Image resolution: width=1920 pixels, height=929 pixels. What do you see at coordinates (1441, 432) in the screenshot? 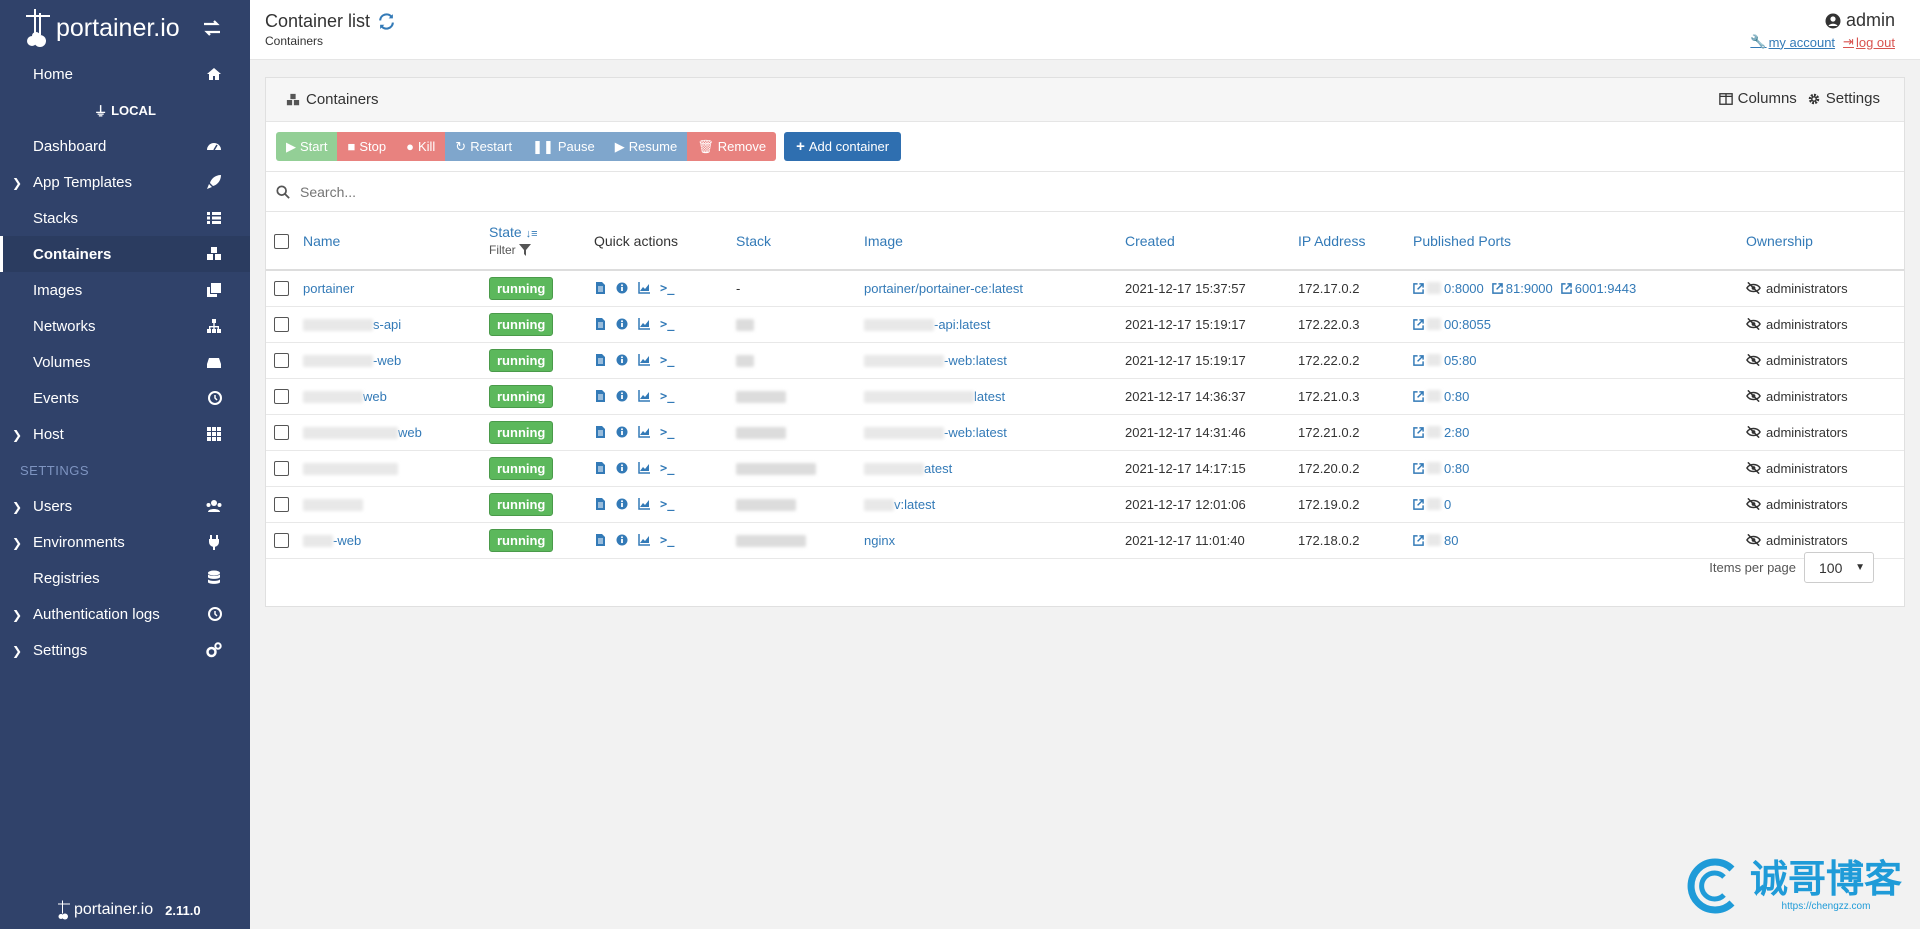
I see `published-port-link: 2:80` at bounding box center [1441, 432].